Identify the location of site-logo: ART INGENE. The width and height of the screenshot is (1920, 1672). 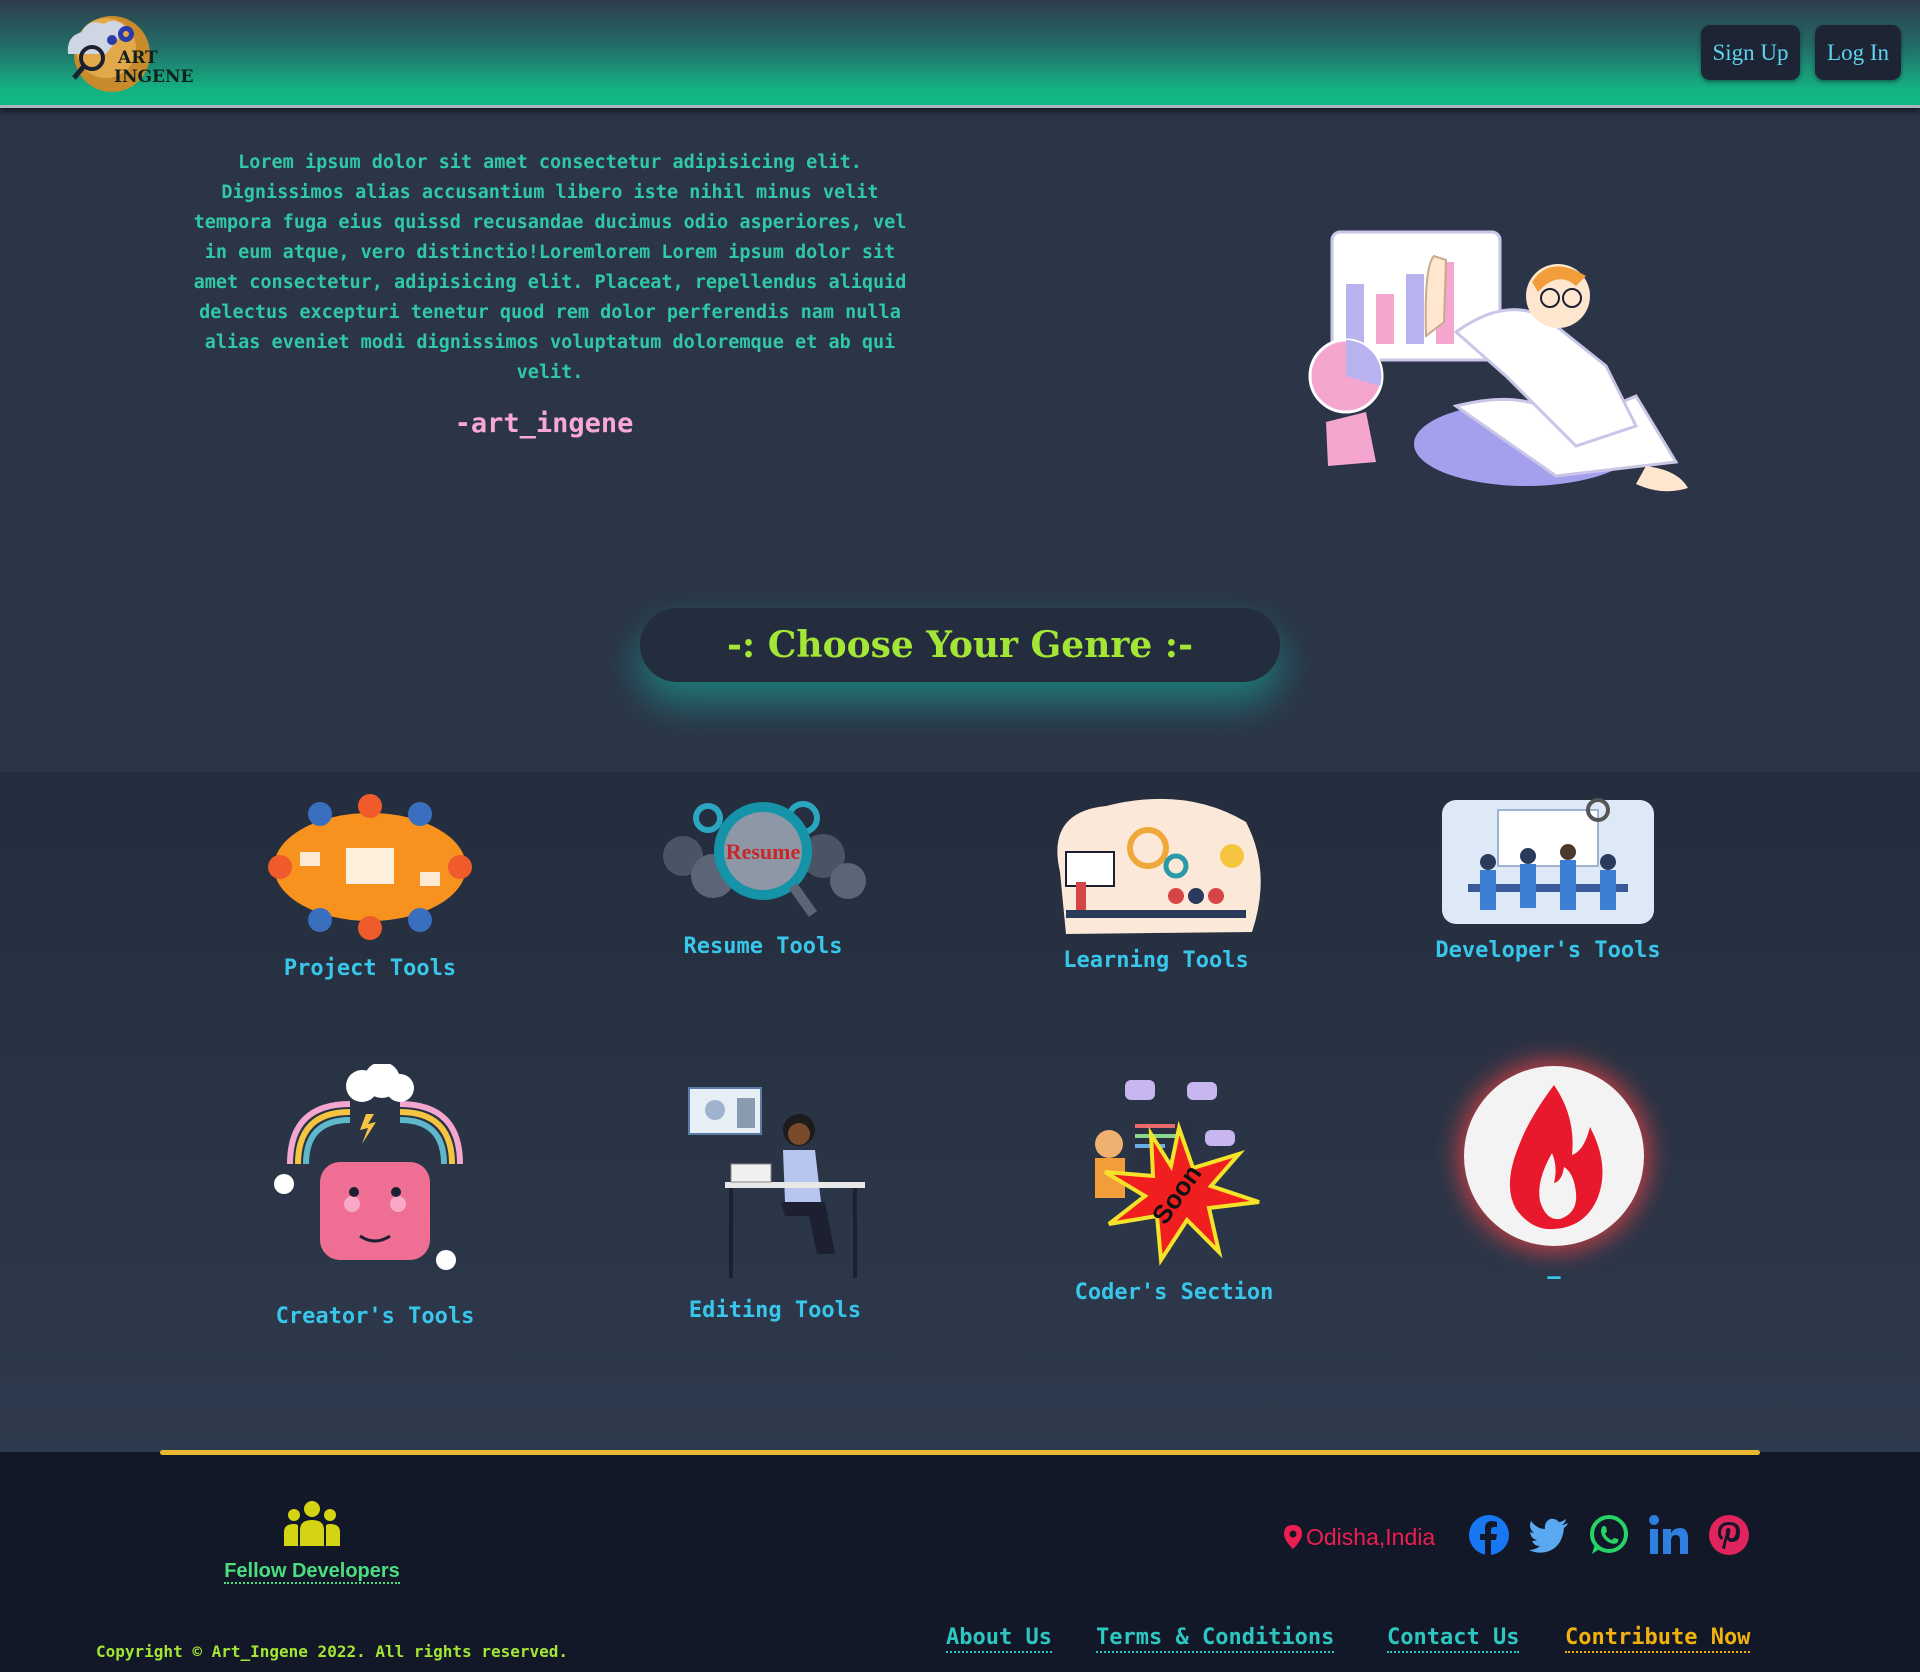
(133, 54).